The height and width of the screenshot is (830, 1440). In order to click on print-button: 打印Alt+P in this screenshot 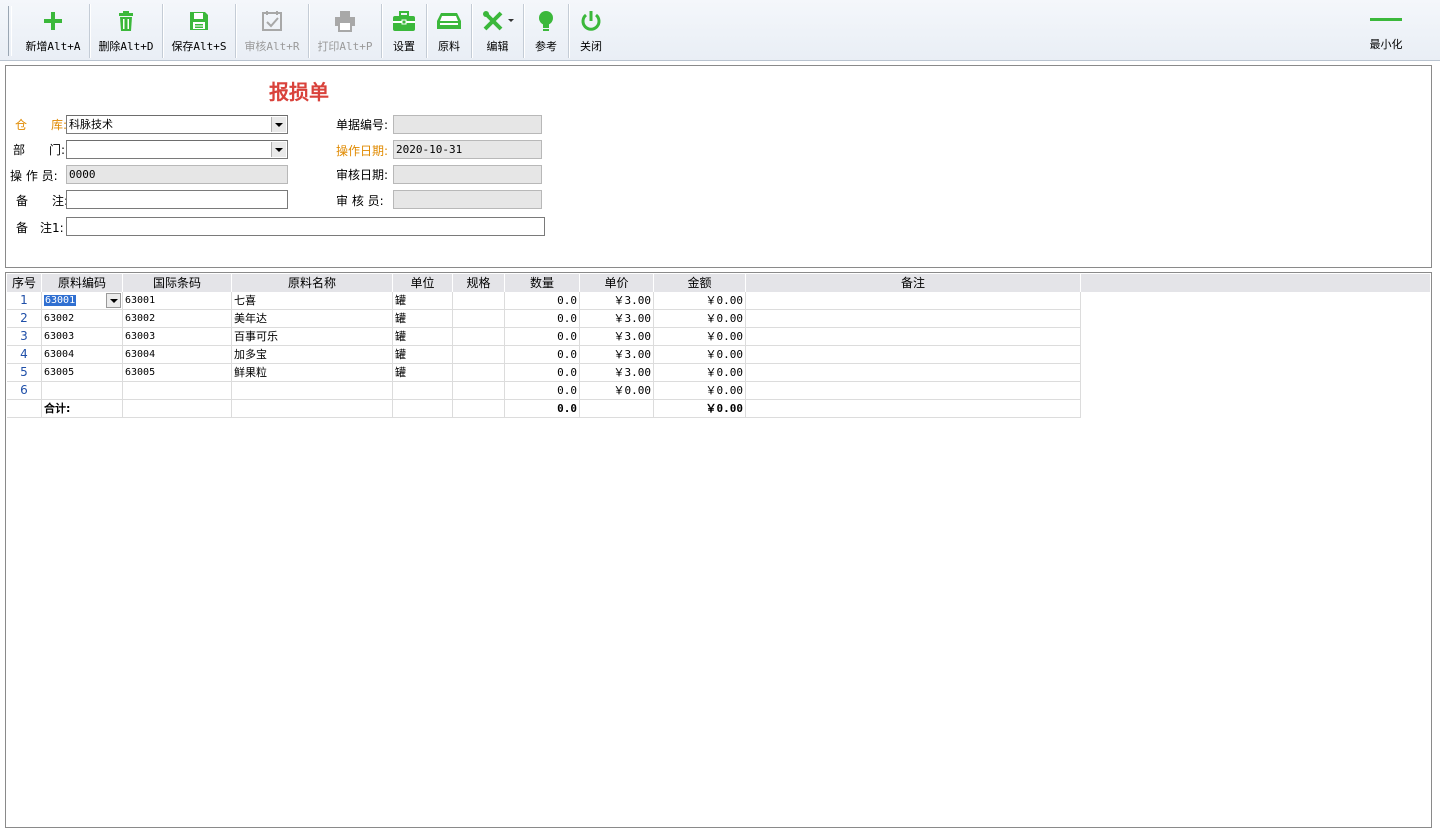, I will do `click(345, 30)`.